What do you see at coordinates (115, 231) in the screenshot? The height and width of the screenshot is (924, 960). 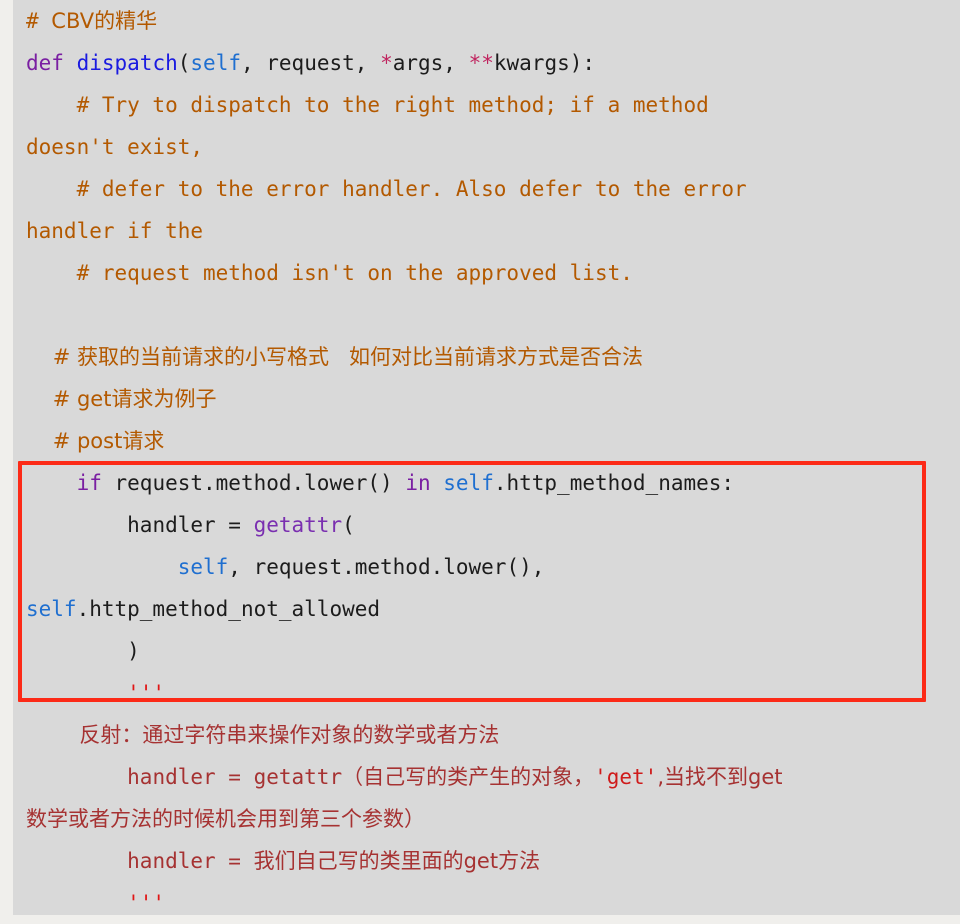 I see `code-line-6: handler if the` at bounding box center [115, 231].